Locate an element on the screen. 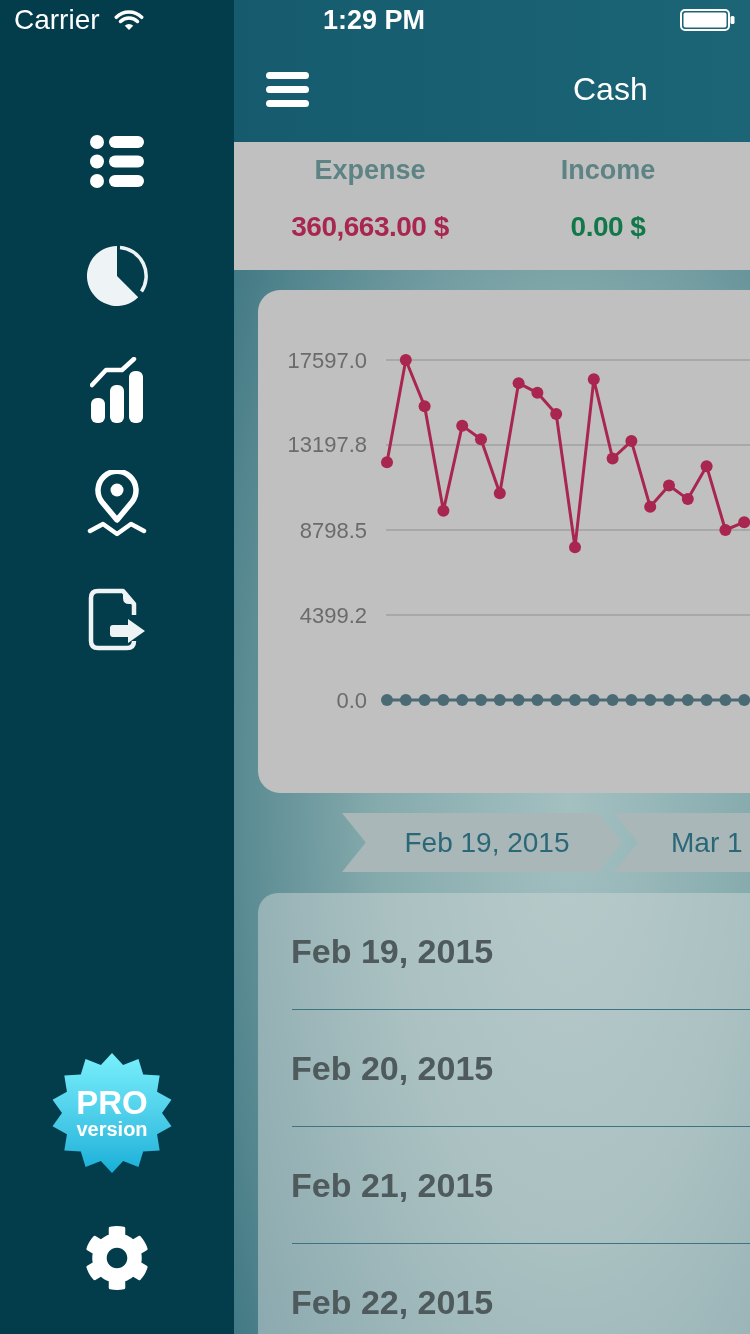 This screenshot has height=1334, width=750. axis-label: 4399.2 is located at coordinates (333, 615).